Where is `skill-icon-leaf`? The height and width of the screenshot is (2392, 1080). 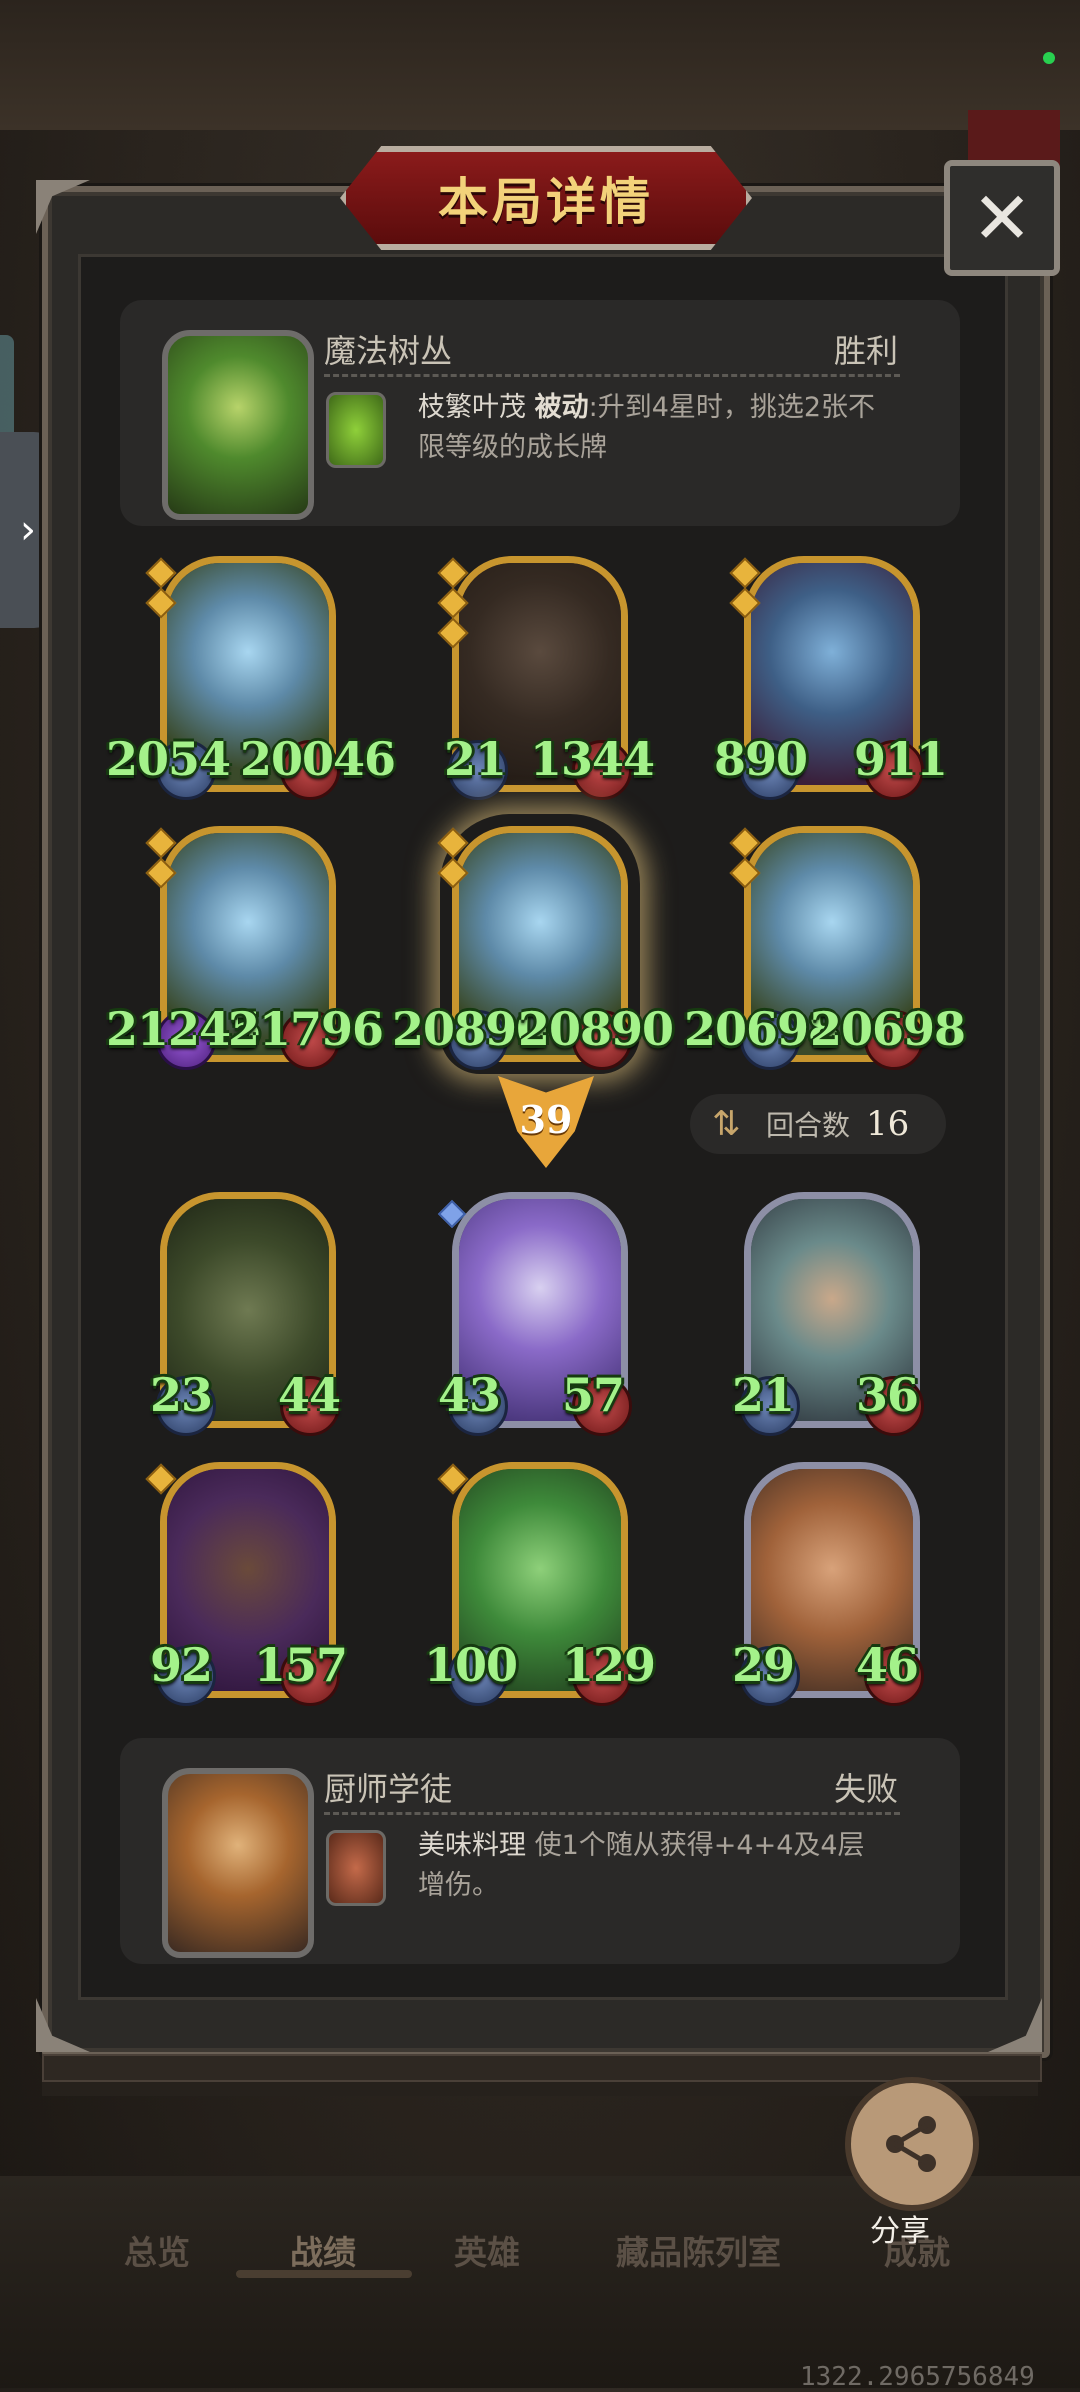
skill-icon-leaf is located at coordinates (356, 430).